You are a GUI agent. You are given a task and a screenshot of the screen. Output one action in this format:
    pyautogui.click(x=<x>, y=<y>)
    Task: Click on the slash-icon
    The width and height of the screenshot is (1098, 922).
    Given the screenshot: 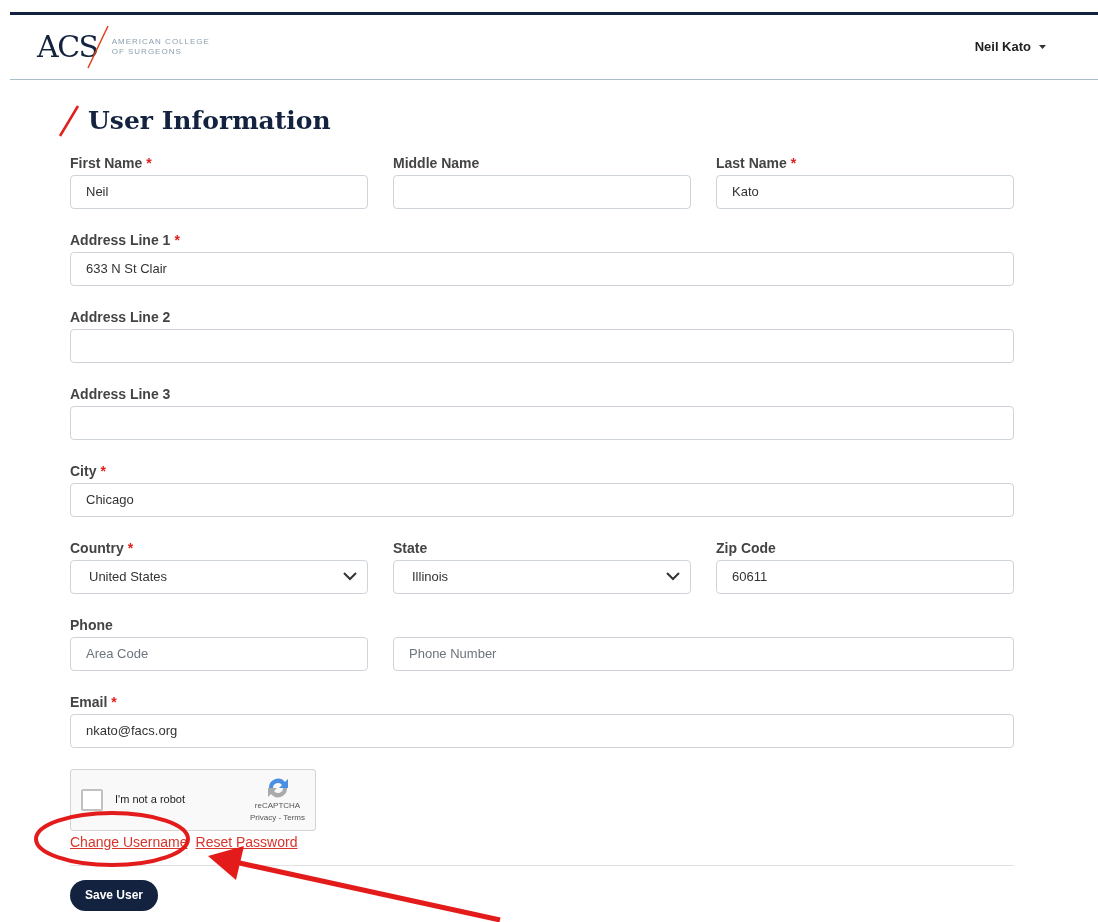 What is the action you would take?
    pyautogui.click(x=69, y=120)
    